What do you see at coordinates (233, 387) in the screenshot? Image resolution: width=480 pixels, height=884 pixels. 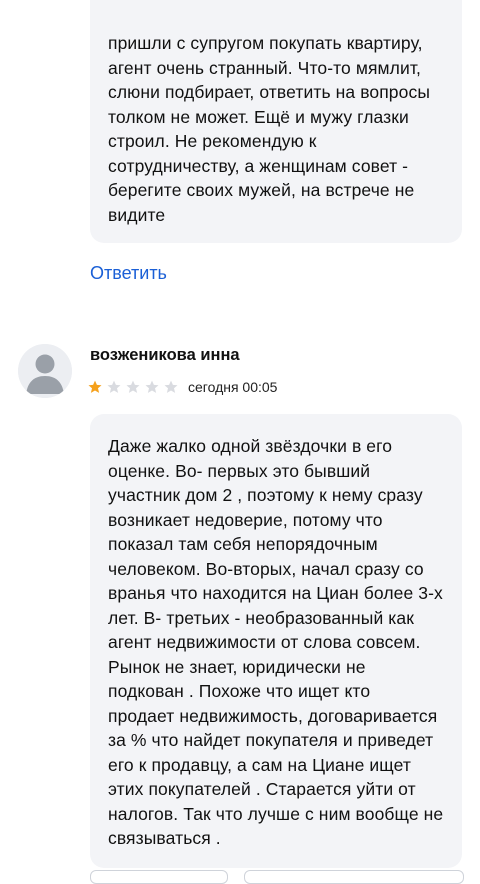 I see `review-date: сегодня 00:05` at bounding box center [233, 387].